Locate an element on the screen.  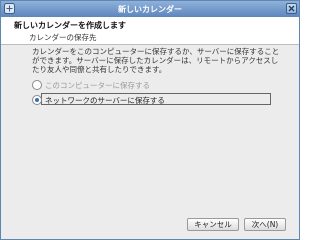
radio-local is located at coordinates (37, 85).